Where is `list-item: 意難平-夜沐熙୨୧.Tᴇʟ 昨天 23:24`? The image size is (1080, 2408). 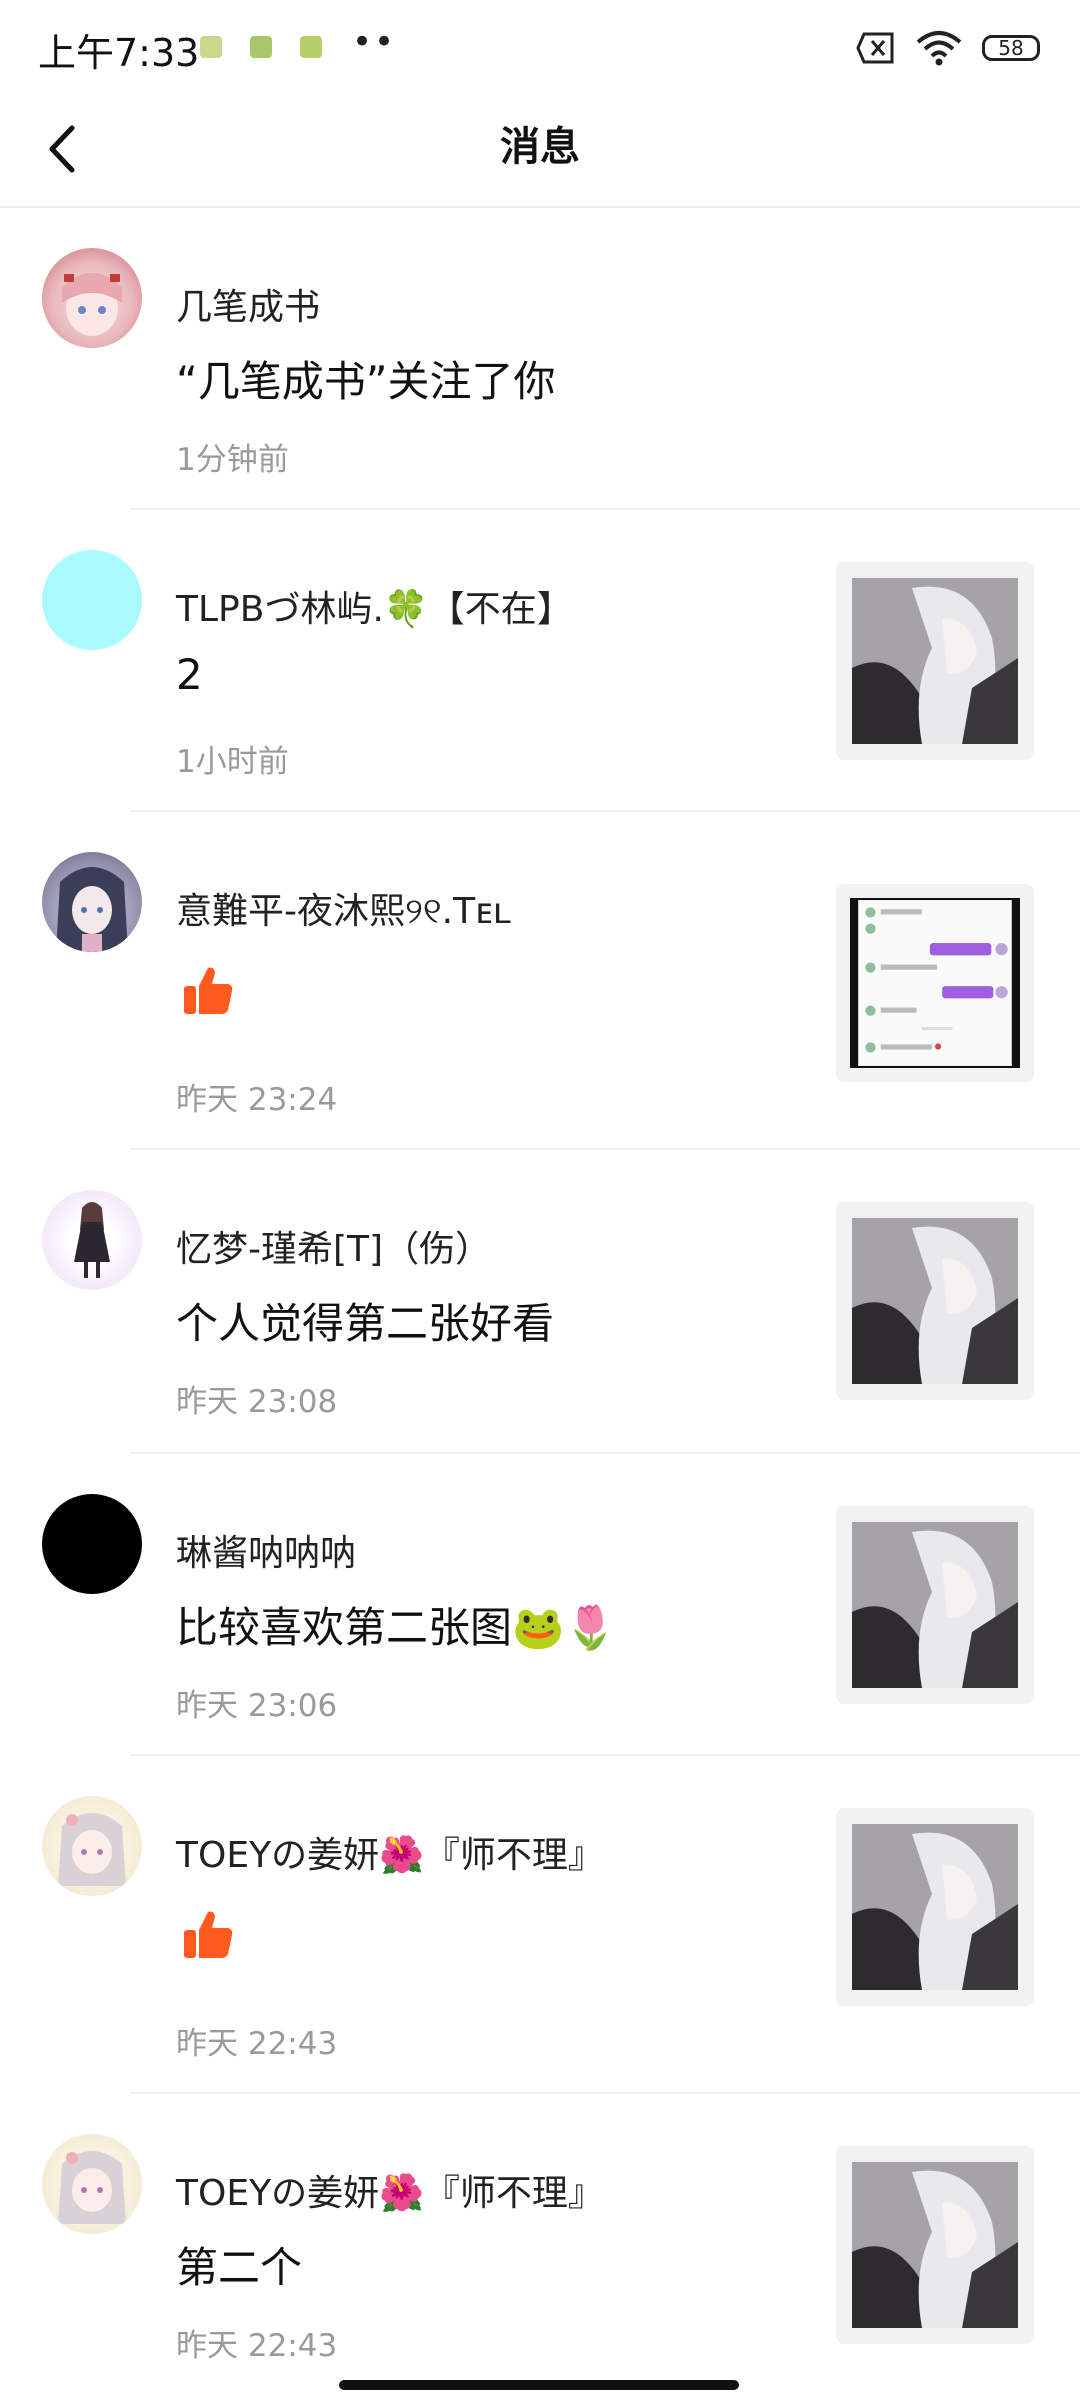 list-item: 意難平-夜沐熙୨୧.Tᴇʟ 昨天 23:24 is located at coordinates (540, 981).